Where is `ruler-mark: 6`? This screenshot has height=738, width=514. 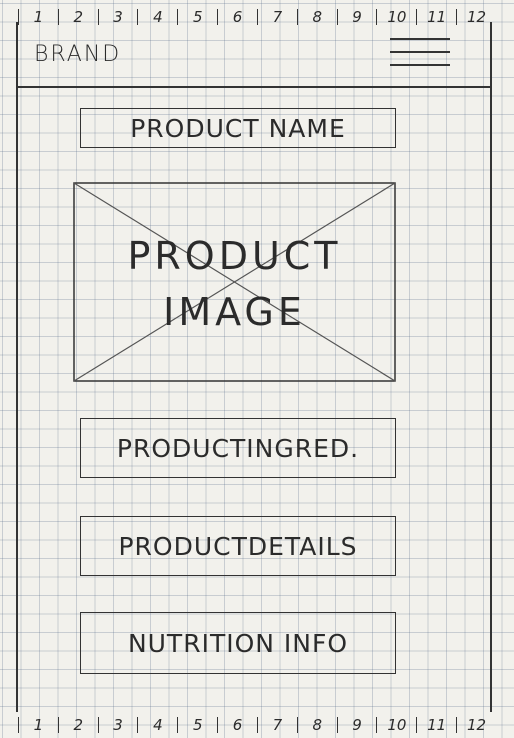 ruler-mark: 6 is located at coordinates (237, 725).